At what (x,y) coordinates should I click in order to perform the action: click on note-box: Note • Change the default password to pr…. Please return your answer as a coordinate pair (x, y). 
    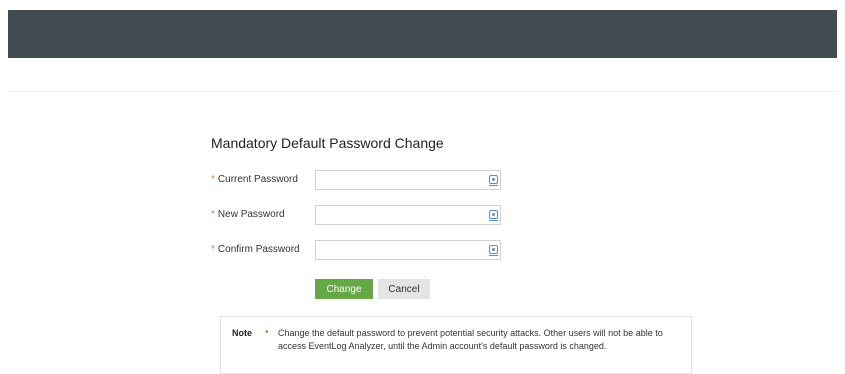
    Looking at the image, I should click on (456, 345).